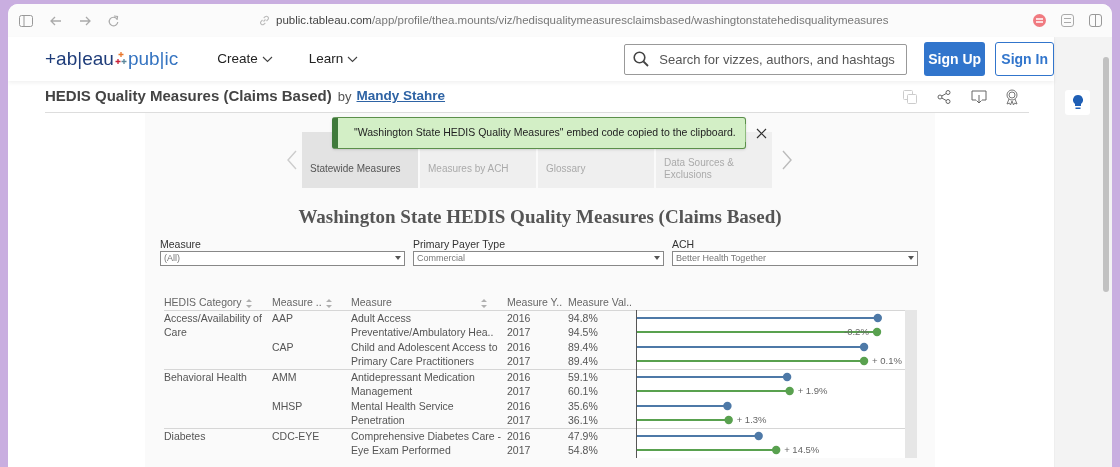 Image resolution: width=1120 pixels, height=467 pixels. What do you see at coordinates (344, 96) in the screenshot?
I see `by-label: by` at bounding box center [344, 96].